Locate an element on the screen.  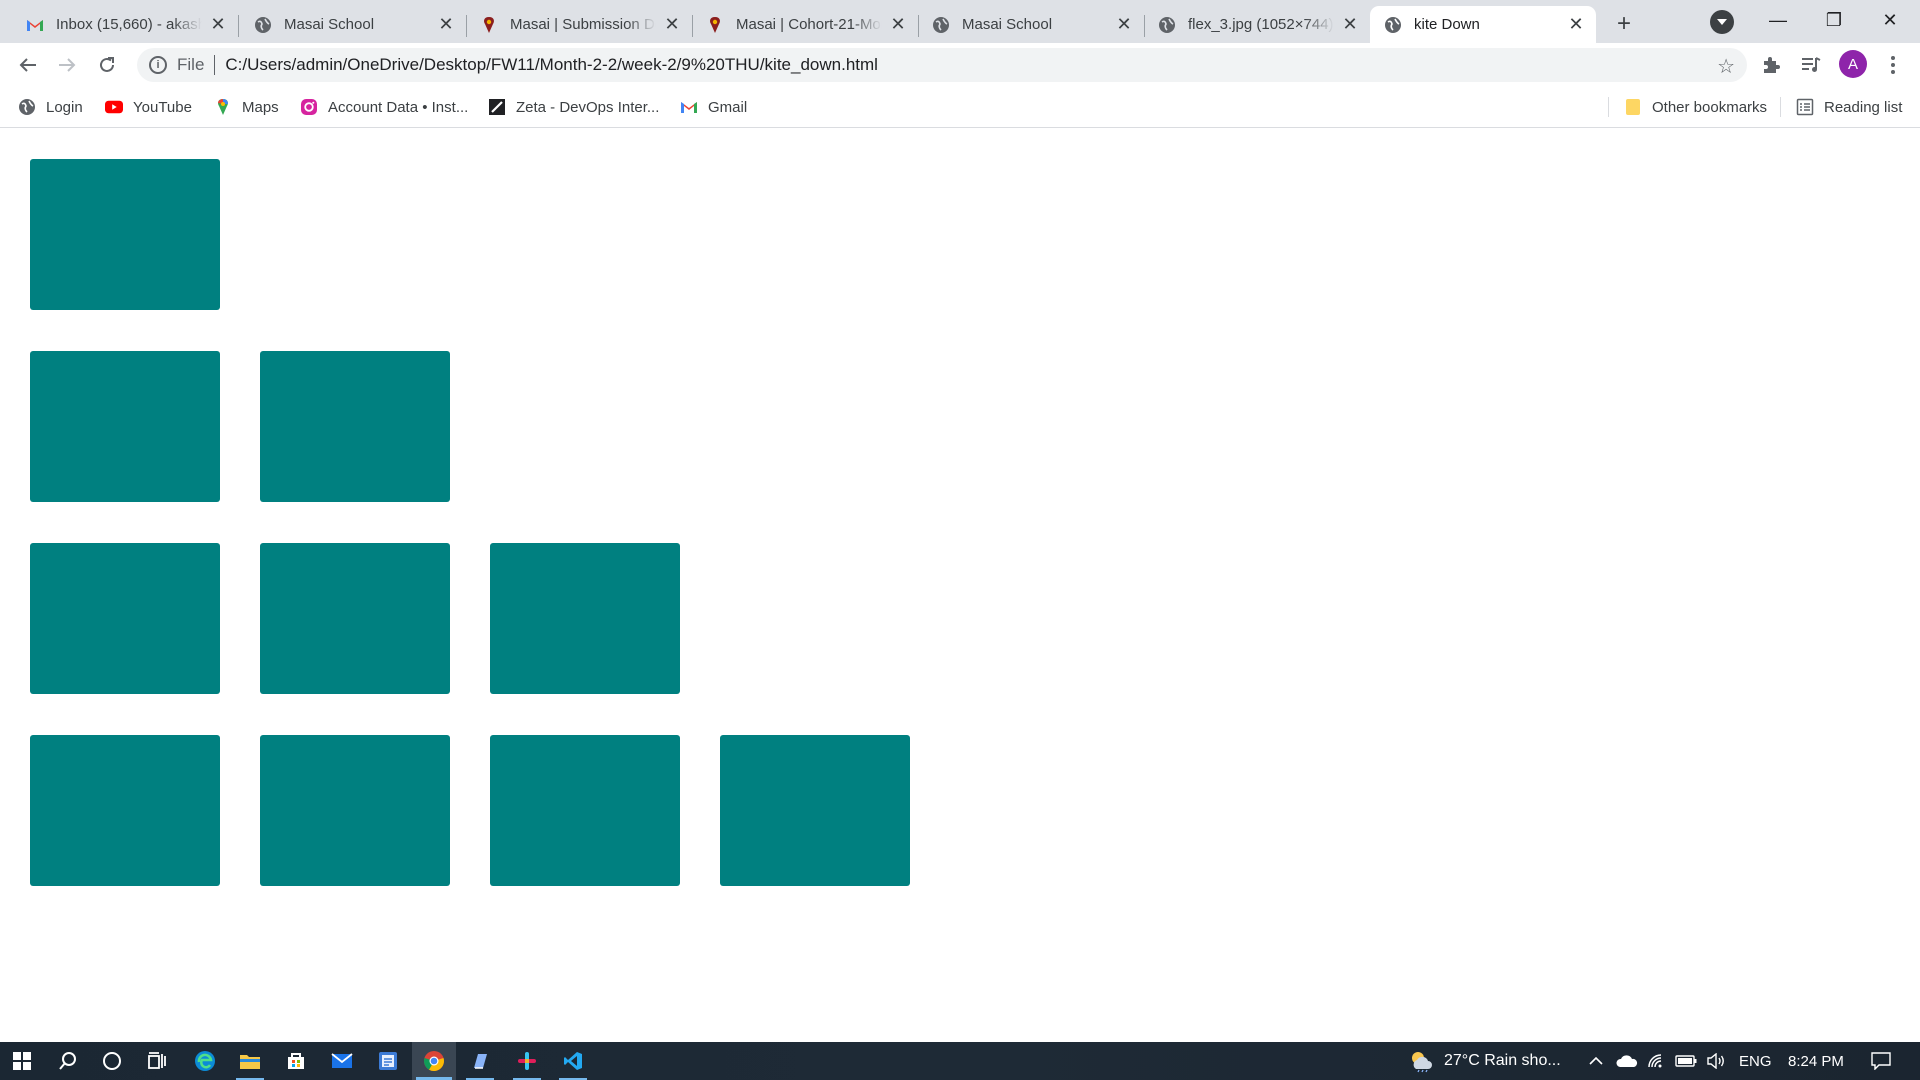
arrow-left-icon is located at coordinates (27, 65).